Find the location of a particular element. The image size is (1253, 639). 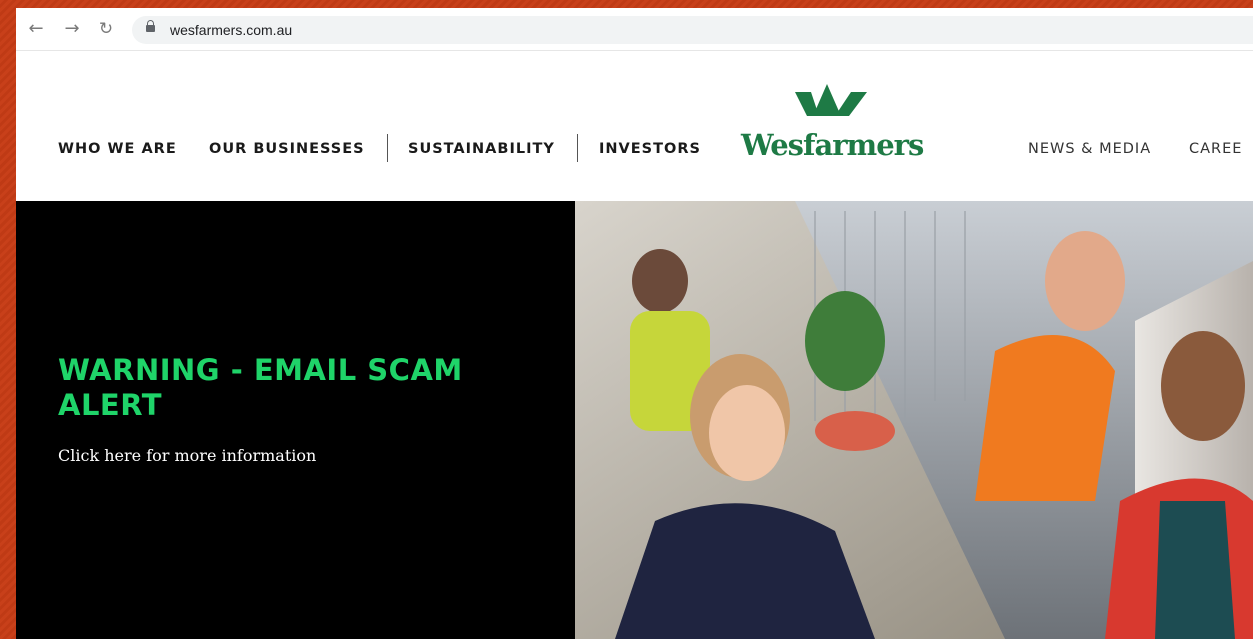

nav-careers: CAREE is located at coordinates (1215, 149).